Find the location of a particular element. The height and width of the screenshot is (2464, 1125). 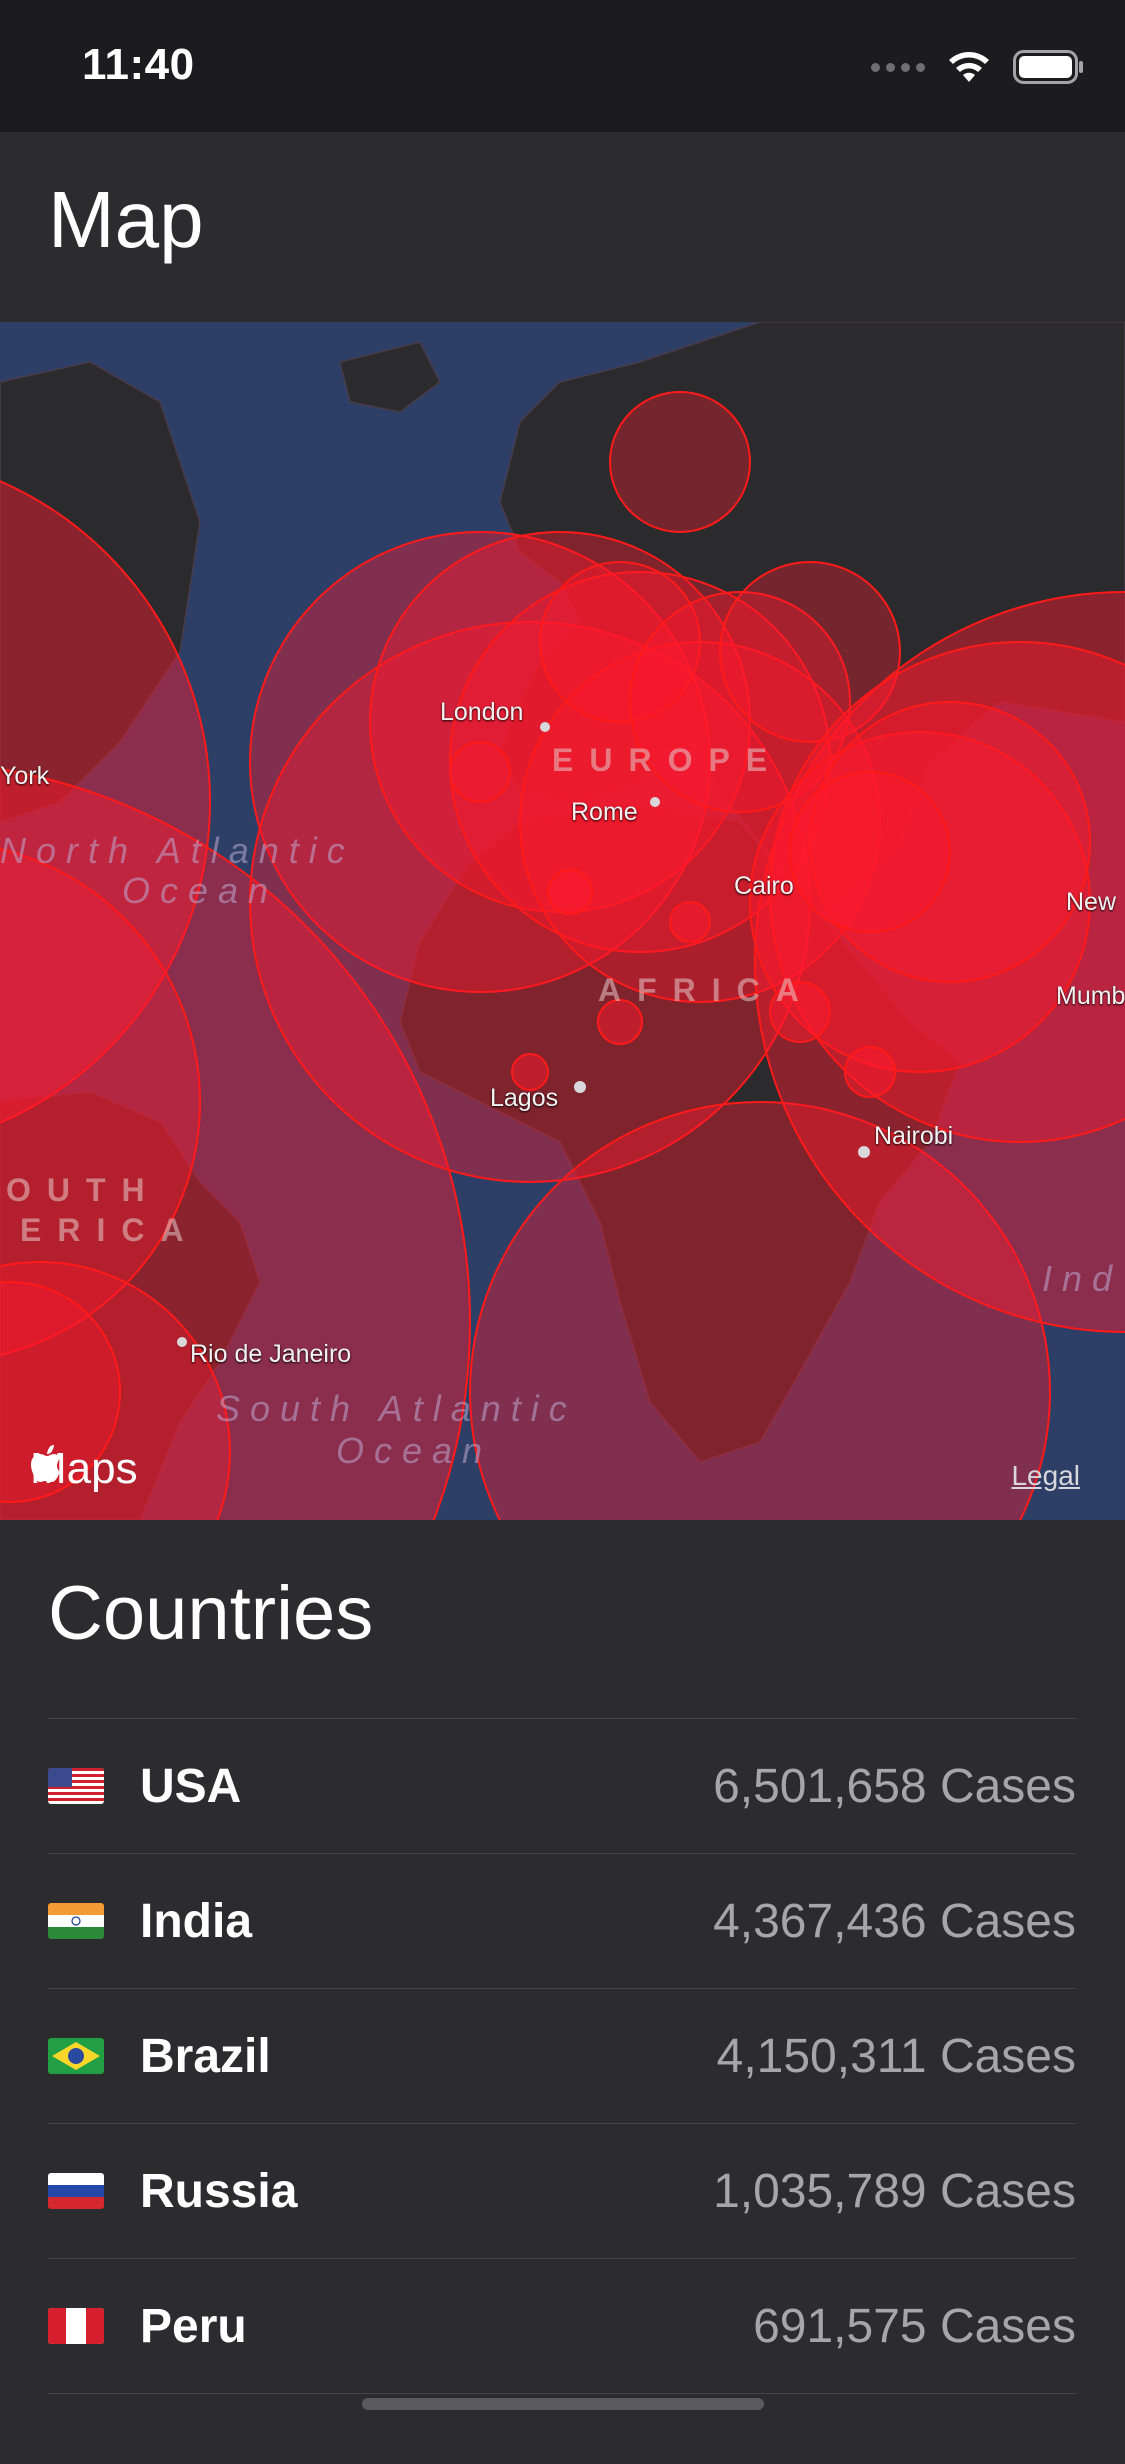

india-flag-icon is located at coordinates (76, 1921).